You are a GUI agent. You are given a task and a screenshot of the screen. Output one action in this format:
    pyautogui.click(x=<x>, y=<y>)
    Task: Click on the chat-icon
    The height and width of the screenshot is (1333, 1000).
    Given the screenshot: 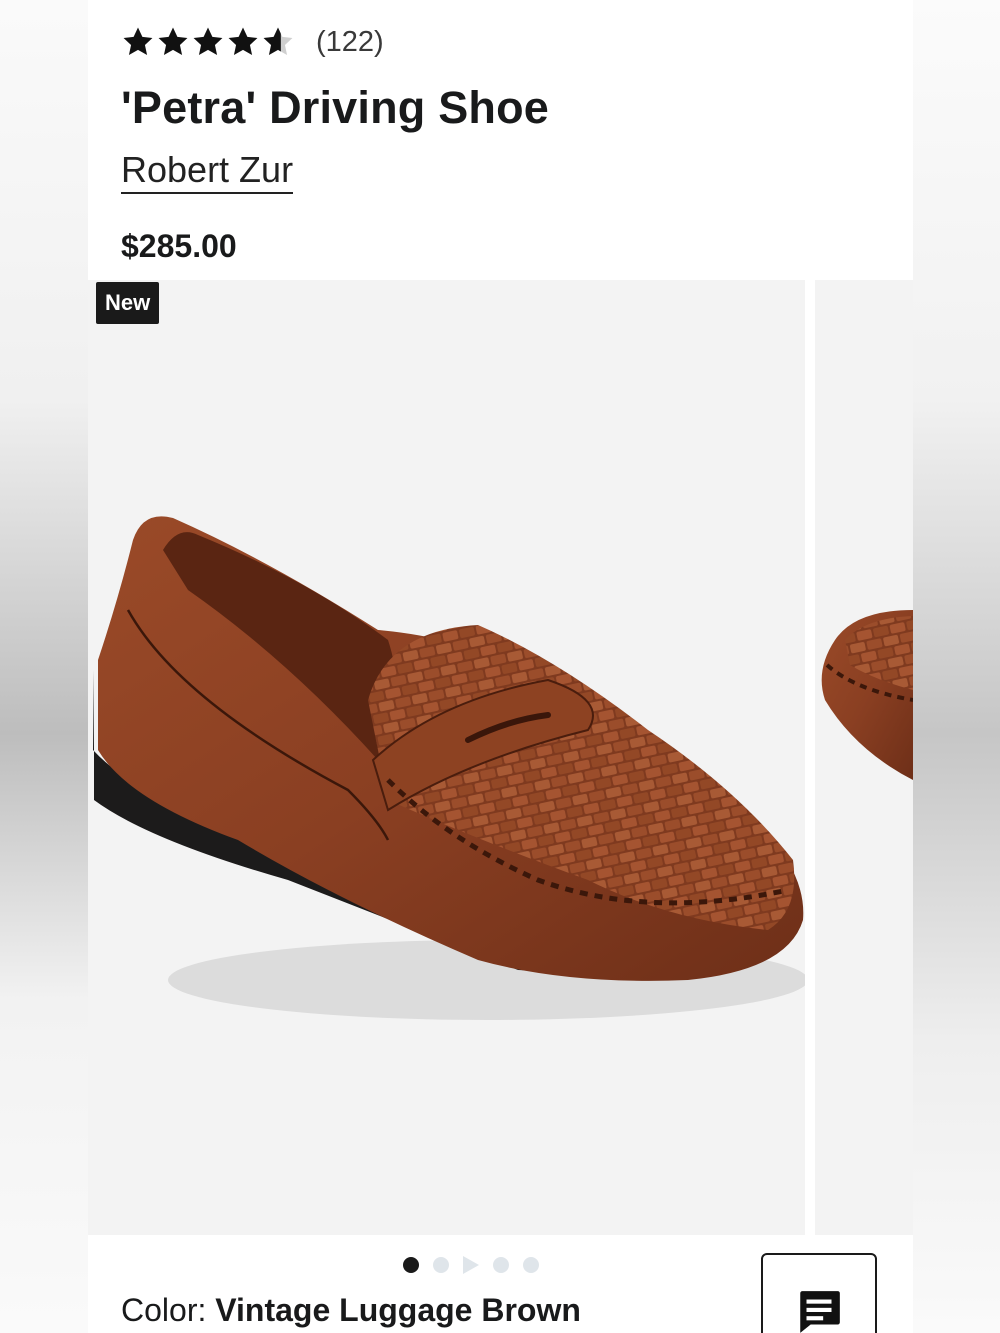 What is the action you would take?
    pyautogui.click(x=820, y=1312)
    